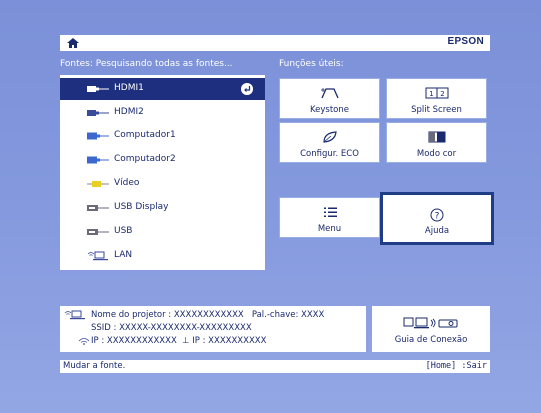 The image size is (541, 413). What do you see at coordinates (74, 315) in the screenshot?
I see `network-icon` at bounding box center [74, 315].